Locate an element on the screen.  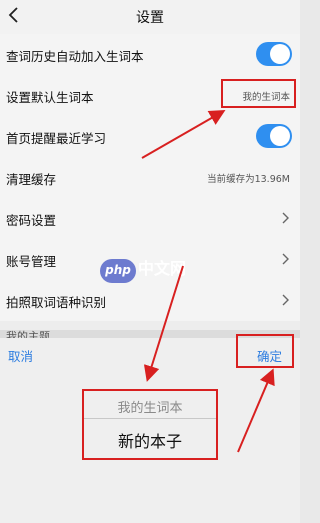
home-reminder-toggle is located at coordinates (274, 136).